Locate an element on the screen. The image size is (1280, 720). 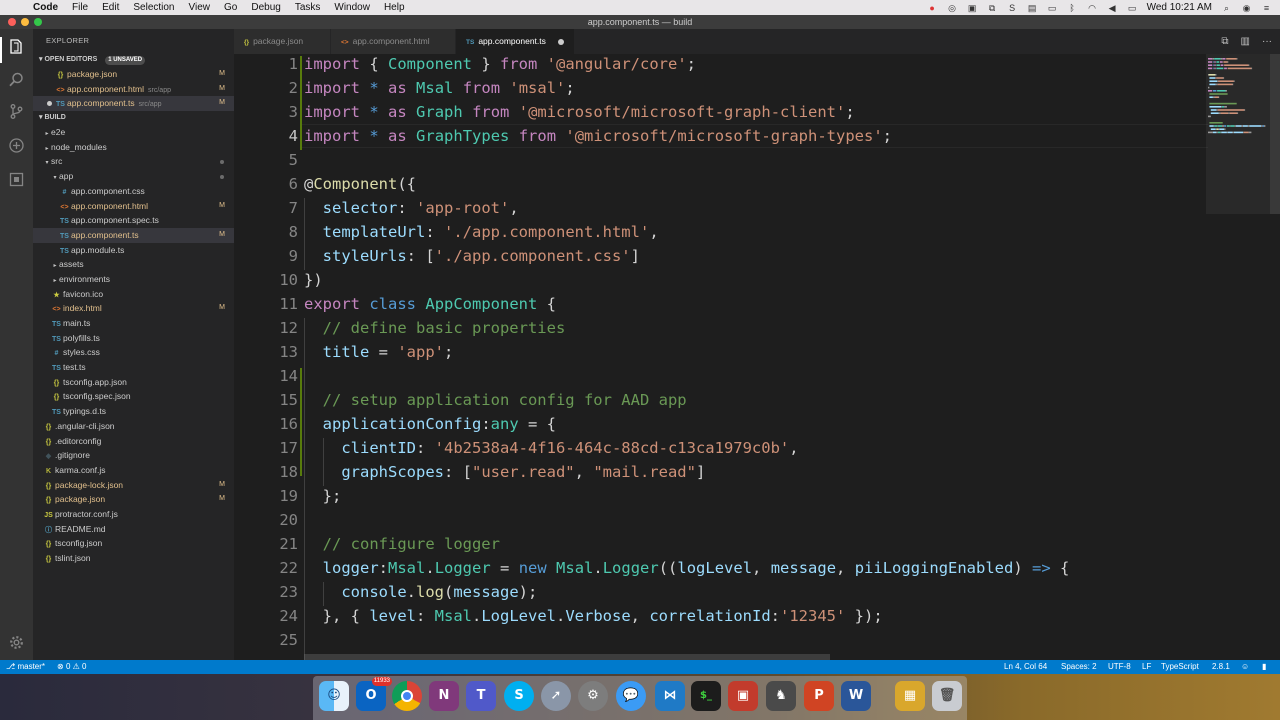
search-icon is located at coordinates (16, 79).